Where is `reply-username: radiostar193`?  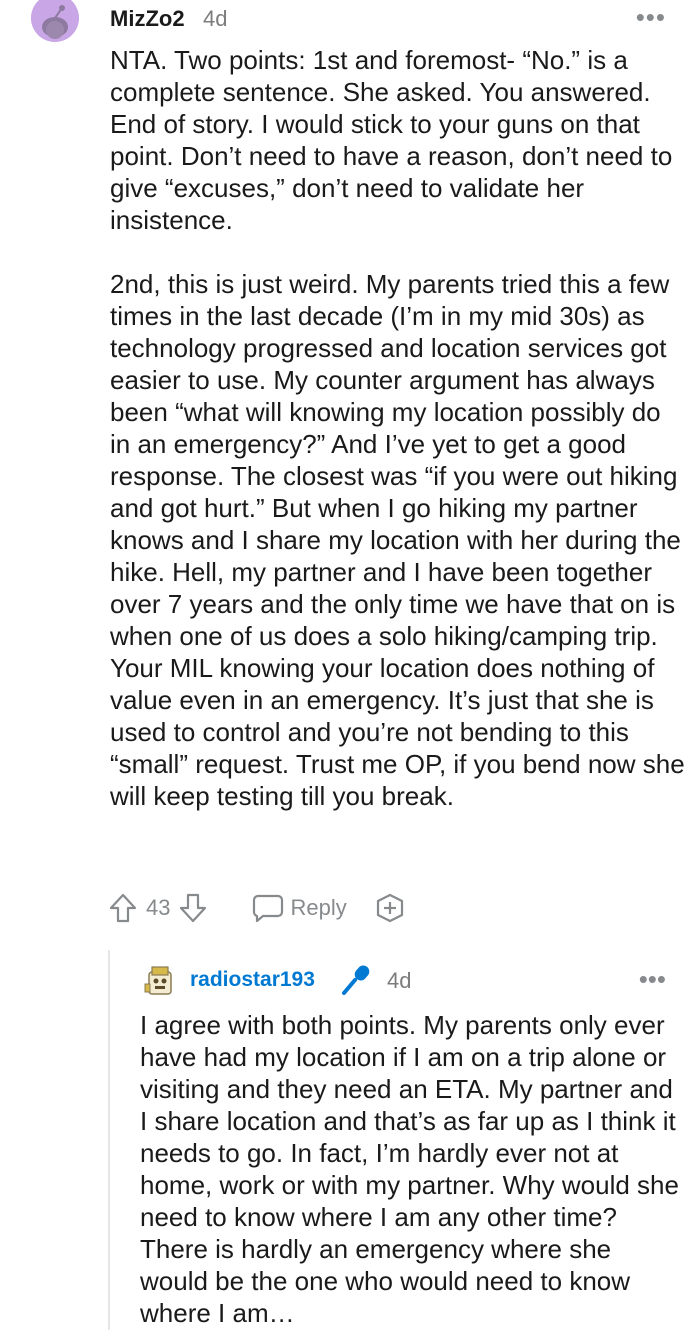
reply-username: radiostar193 is located at coordinates (252, 980).